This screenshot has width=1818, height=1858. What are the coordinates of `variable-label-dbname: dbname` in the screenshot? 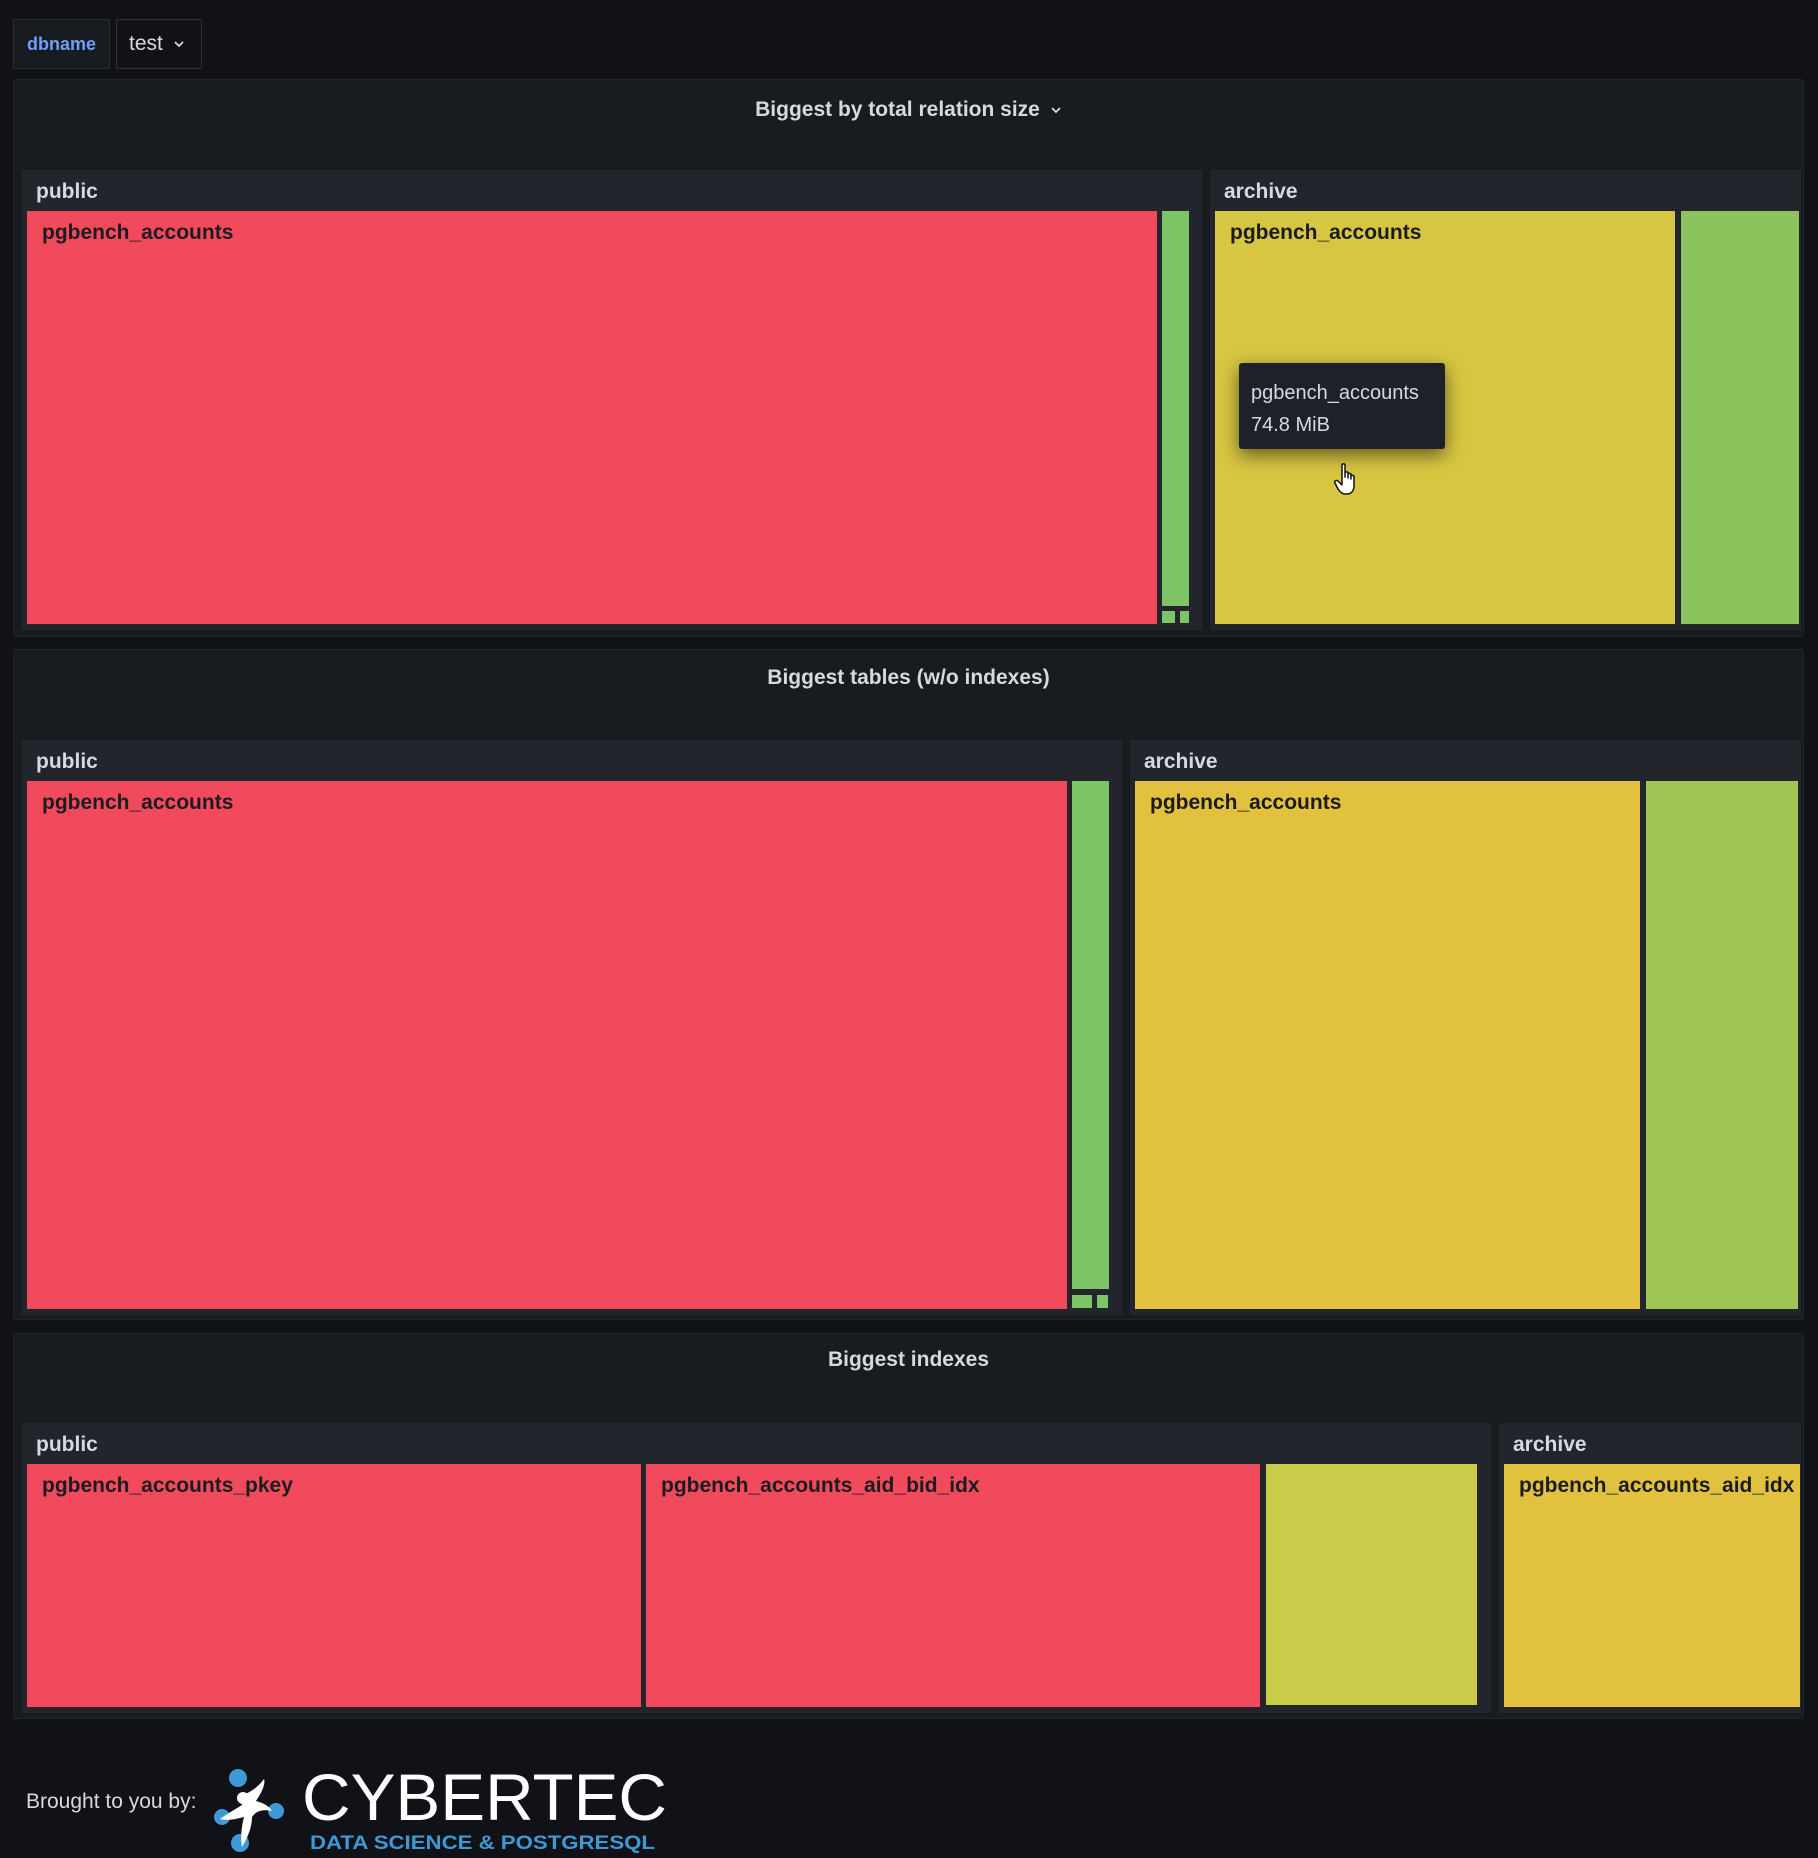 It's located at (62, 44).